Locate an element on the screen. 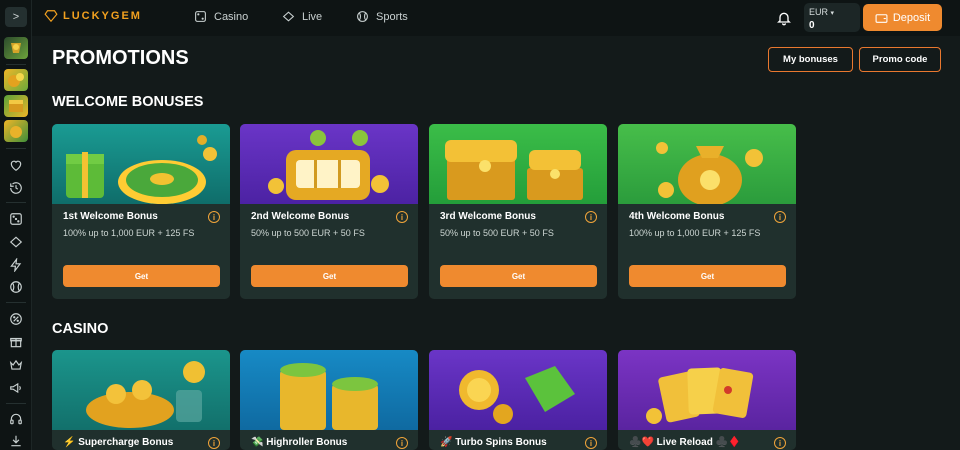 Image resolution: width=960 pixels, height=450 pixels. section-title-welcome: WELCOME BONUSES is located at coordinates (128, 102).